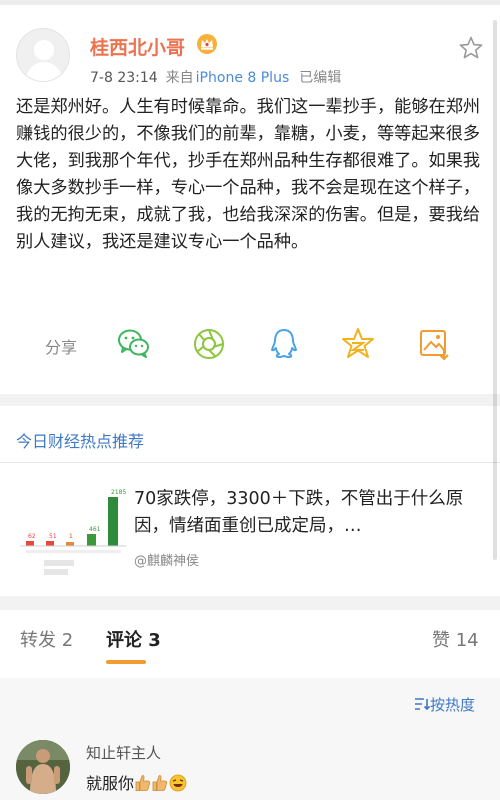 The image size is (500, 800). I want to click on thumb-label-mid: 461, so click(95, 529).